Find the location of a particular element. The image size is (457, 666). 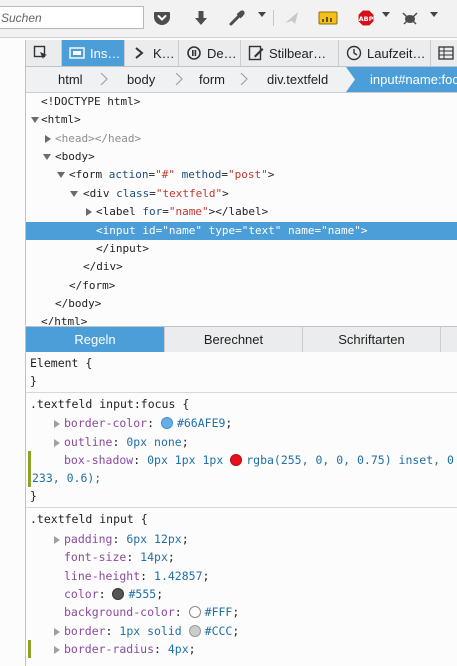

breadcrumb-item: html is located at coordinates (70, 79).